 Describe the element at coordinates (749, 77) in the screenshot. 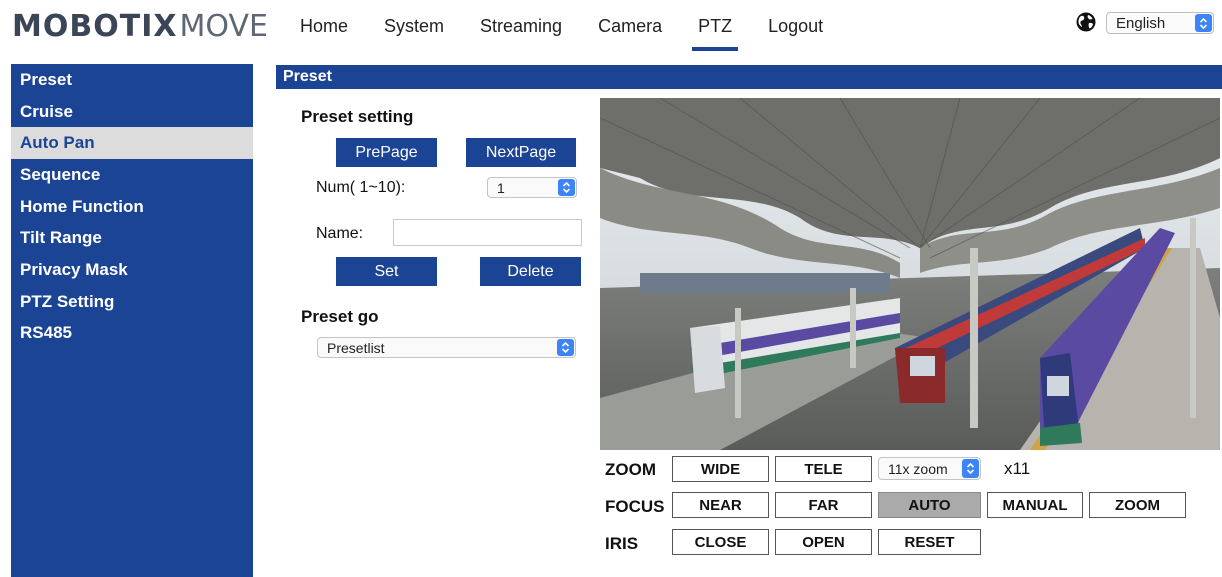

I see `section-title-bar: Preset` at that location.